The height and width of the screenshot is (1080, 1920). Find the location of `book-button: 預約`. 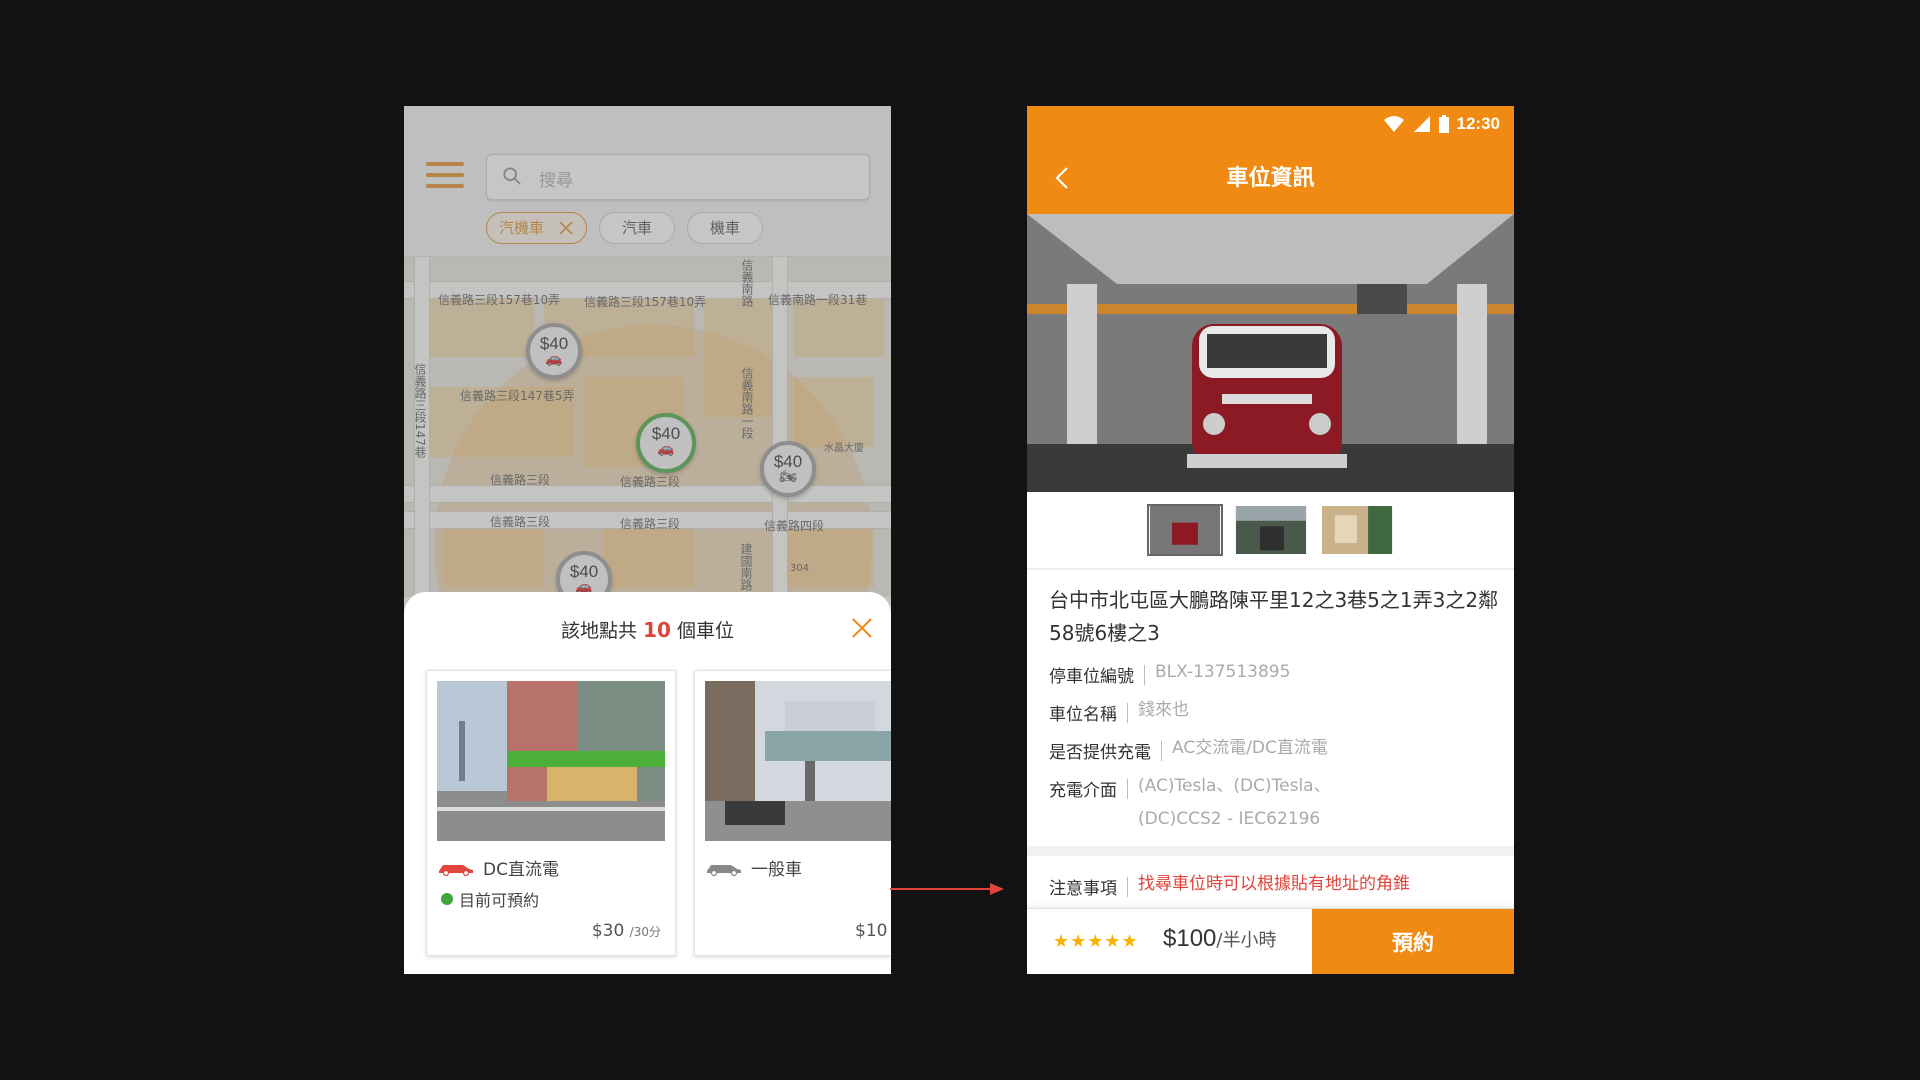

book-button: 預約 is located at coordinates (1413, 941).